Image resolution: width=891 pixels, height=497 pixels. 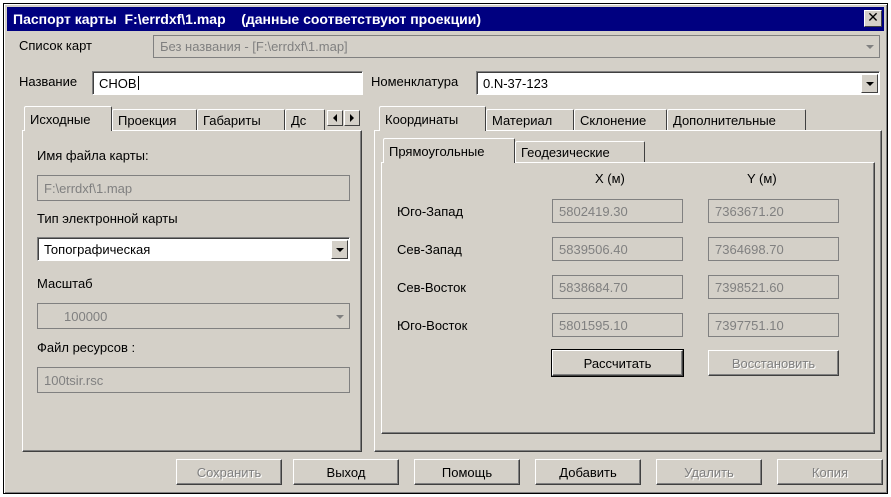 I want to click on map-list-dropdown-button, so click(x=869, y=46).